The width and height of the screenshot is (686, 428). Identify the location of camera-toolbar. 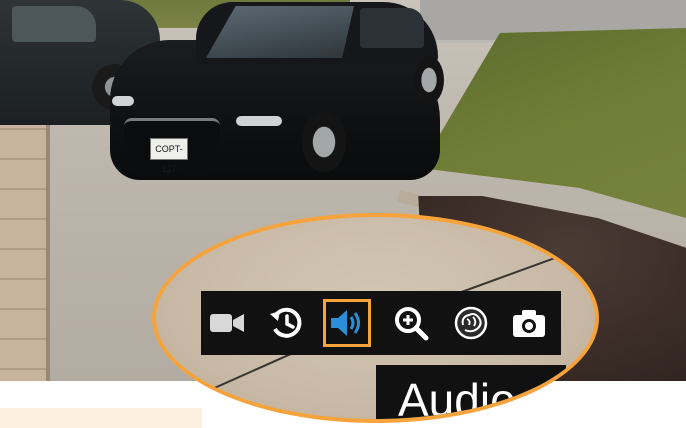
(381, 323).